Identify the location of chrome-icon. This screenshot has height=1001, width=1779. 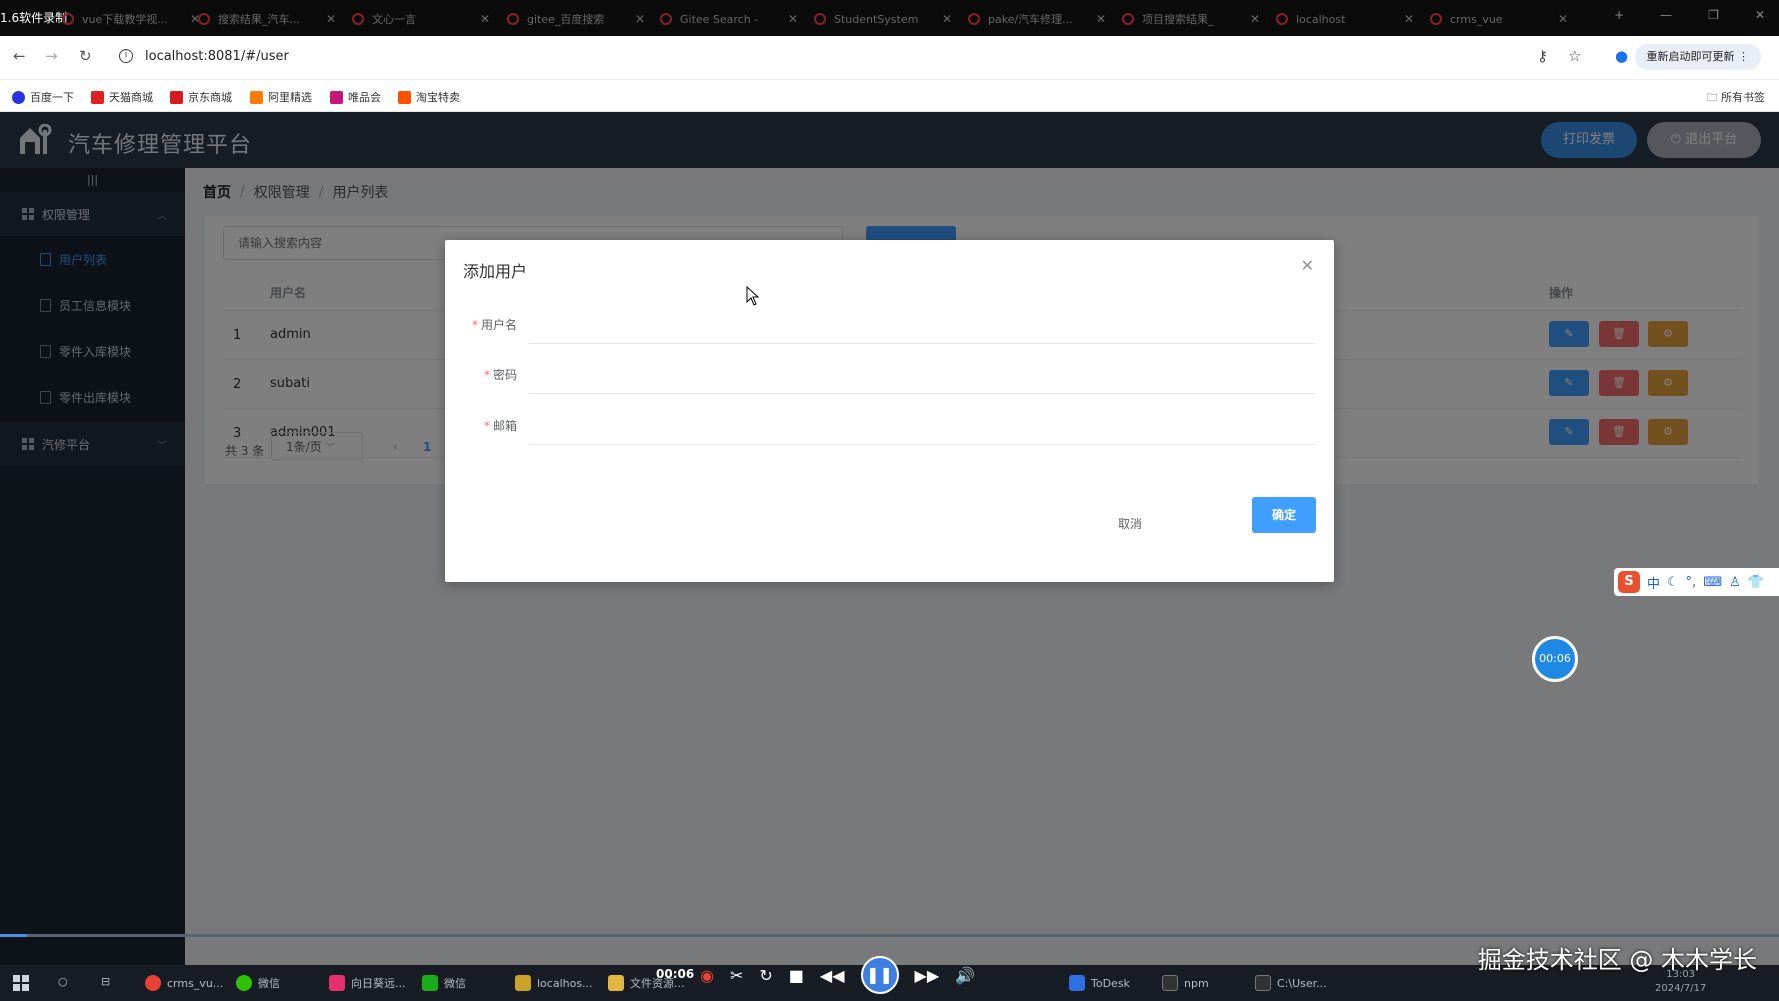
(153, 983).